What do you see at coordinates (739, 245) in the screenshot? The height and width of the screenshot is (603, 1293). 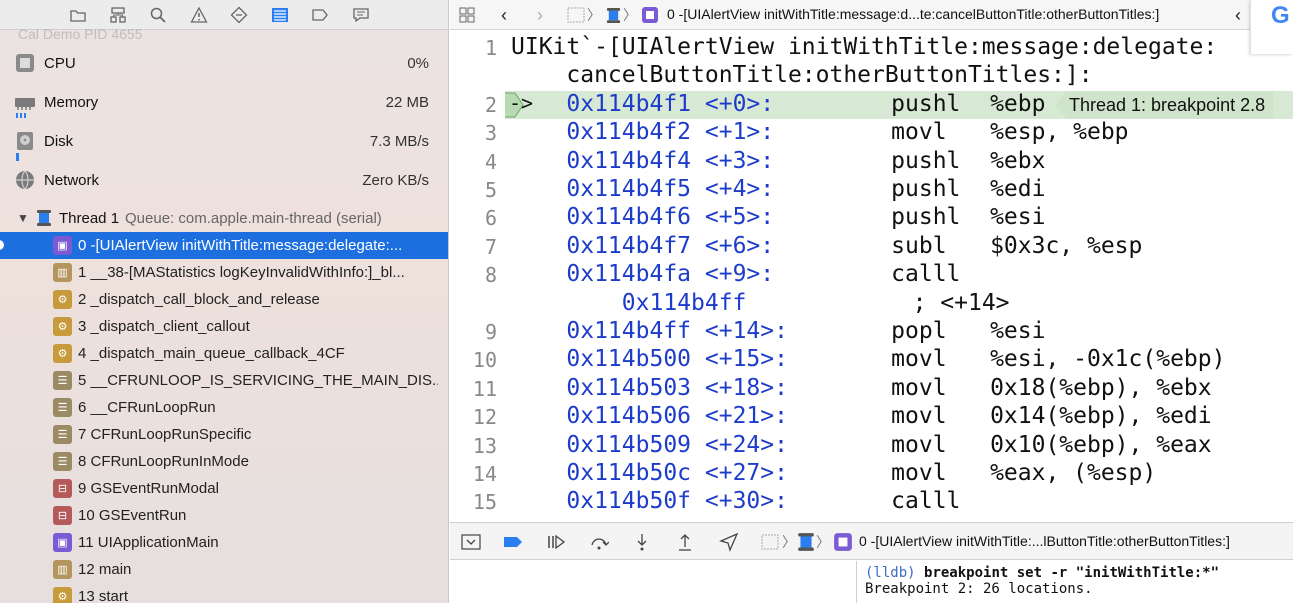 I see `instruction-offset: <+6>:` at bounding box center [739, 245].